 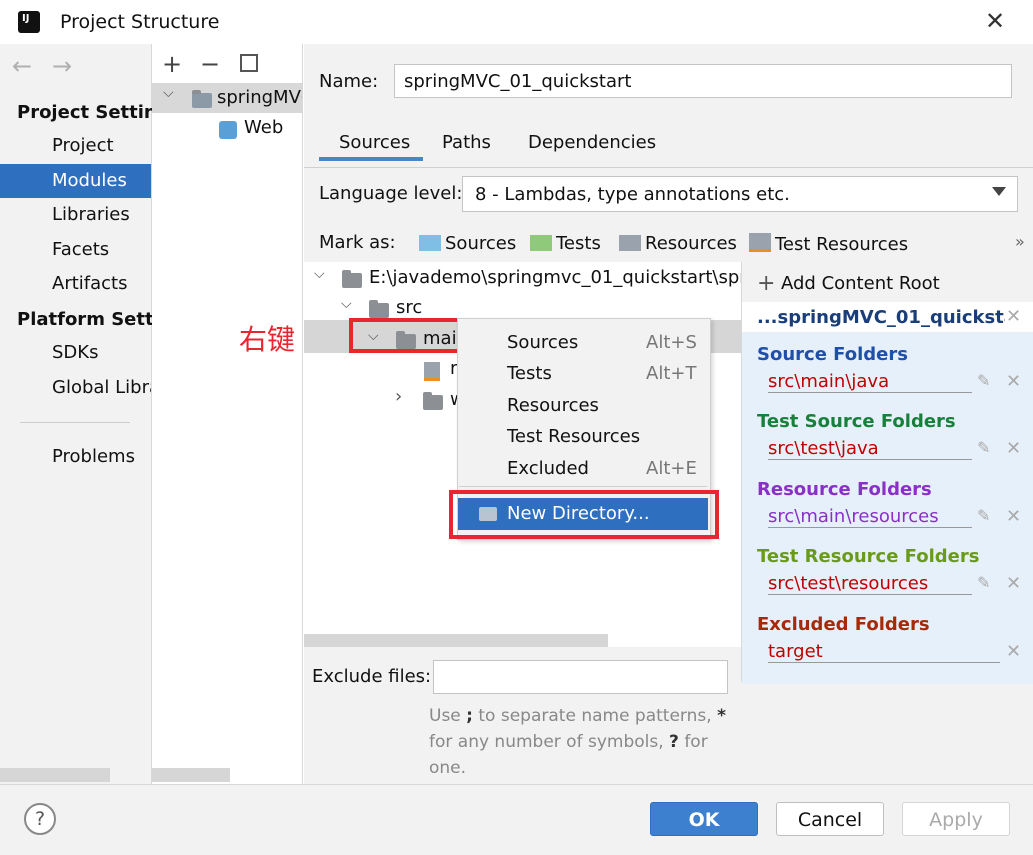 I want to click on project-settings-heading: Project Settings, so click(x=92, y=112).